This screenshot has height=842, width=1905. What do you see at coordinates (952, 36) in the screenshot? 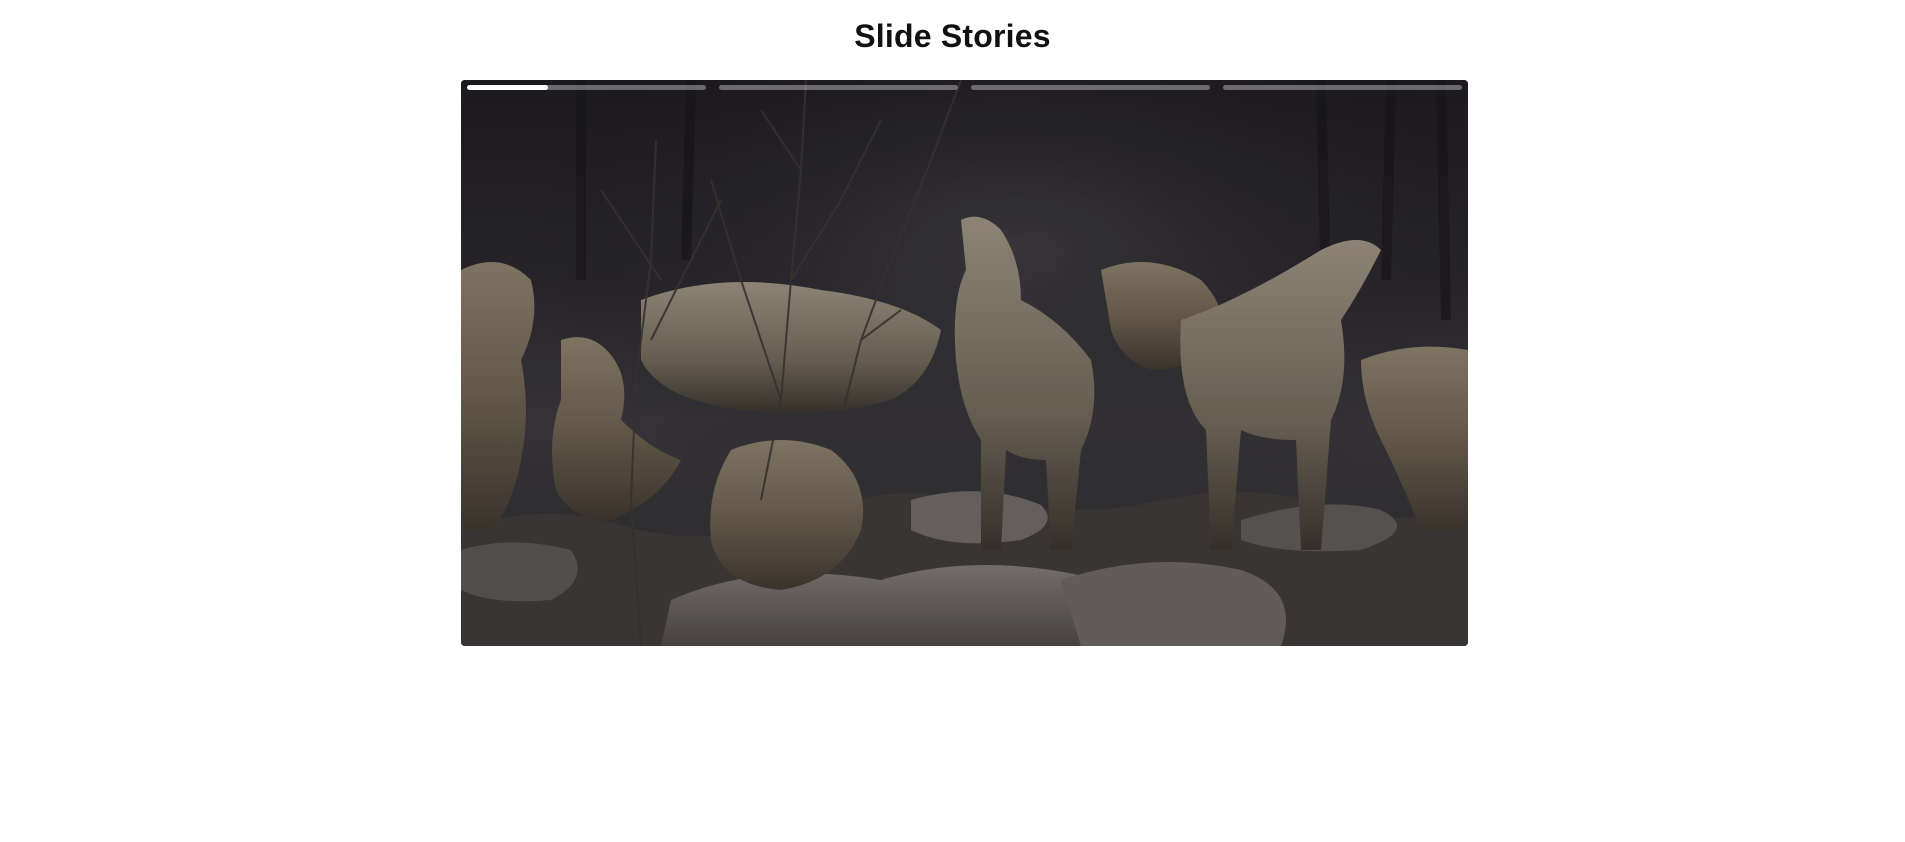
I see `page-title: Slide Stories` at bounding box center [952, 36].